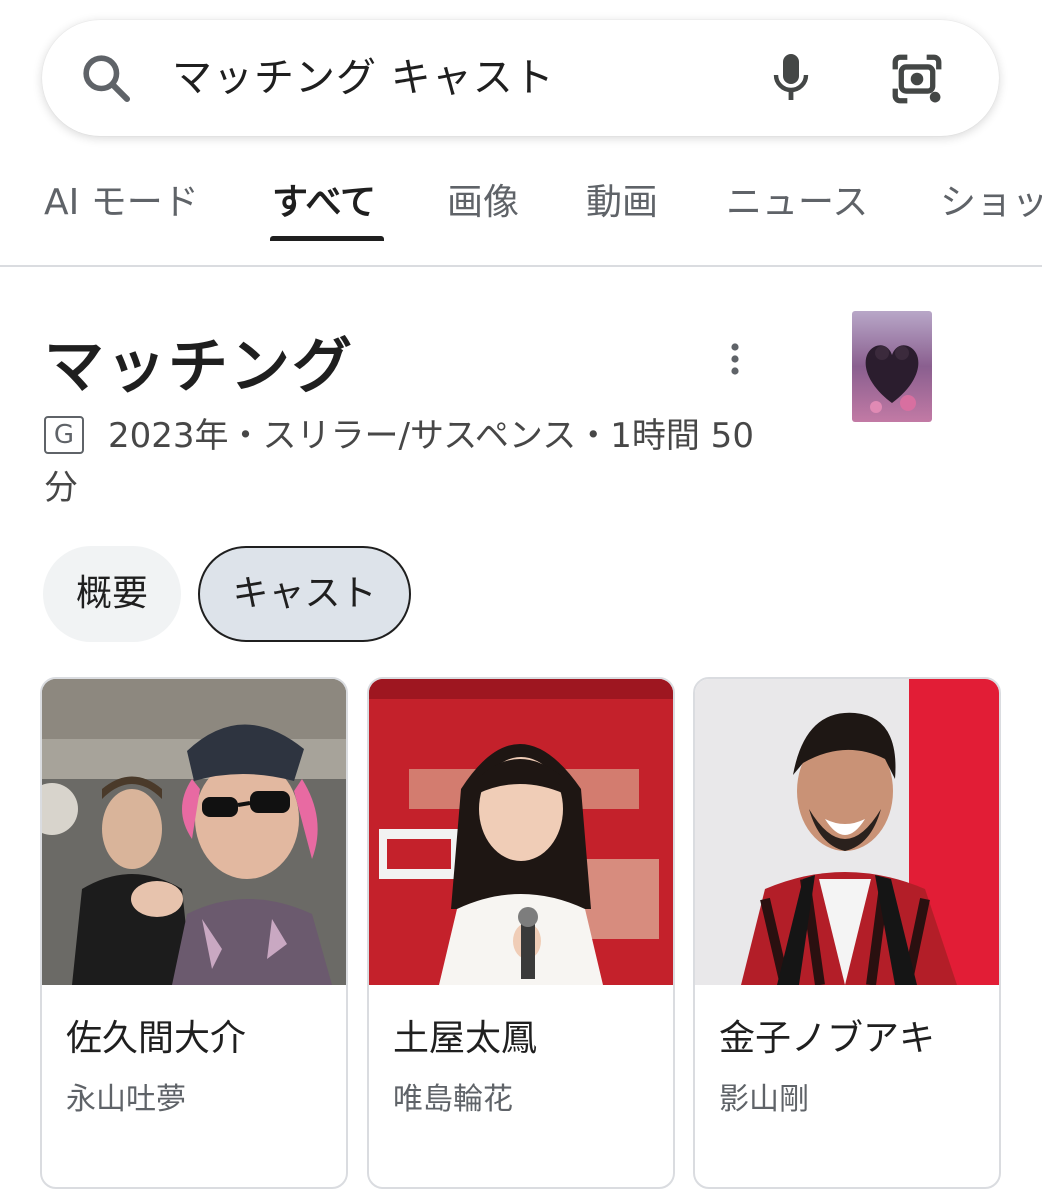  What do you see at coordinates (521, 213) in the screenshot?
I see `search-tabs: AI モード すべて 画像 動画 ニュース ショッ` at bounding box center [521, 213].